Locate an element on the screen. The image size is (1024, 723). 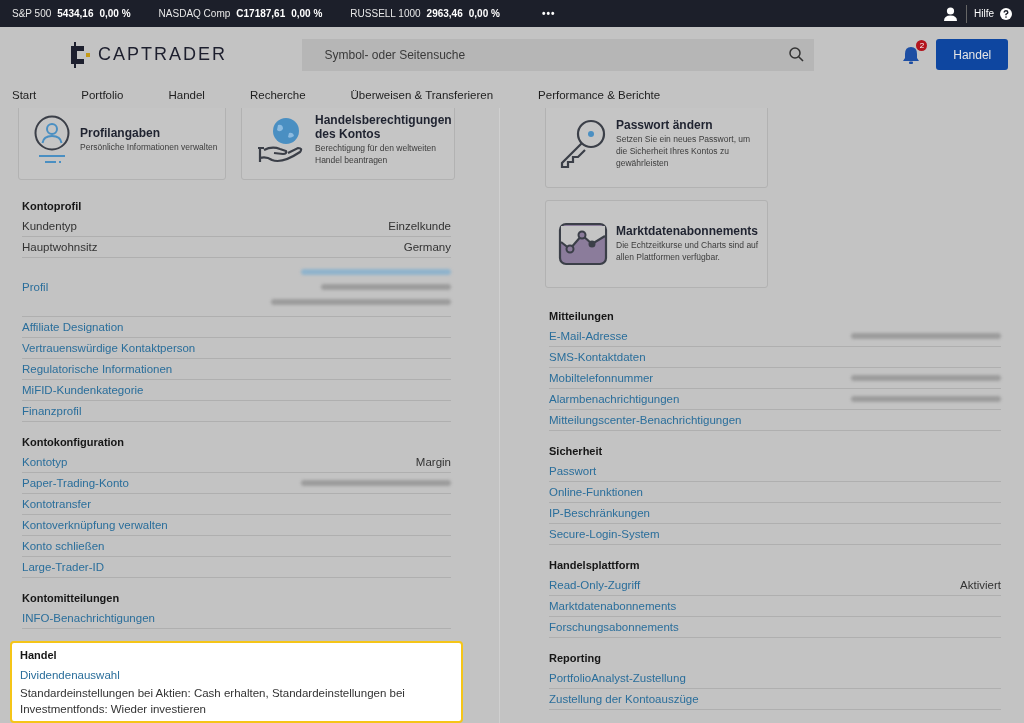
section-title: Kontokonfiguration is located at coordinates (74, 442).